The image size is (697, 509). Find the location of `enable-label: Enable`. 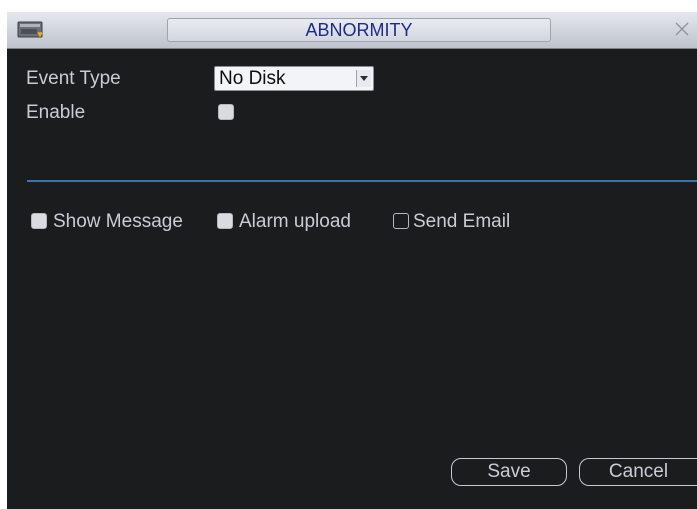

enable-label: Enable is located at coordinates (56, 112).